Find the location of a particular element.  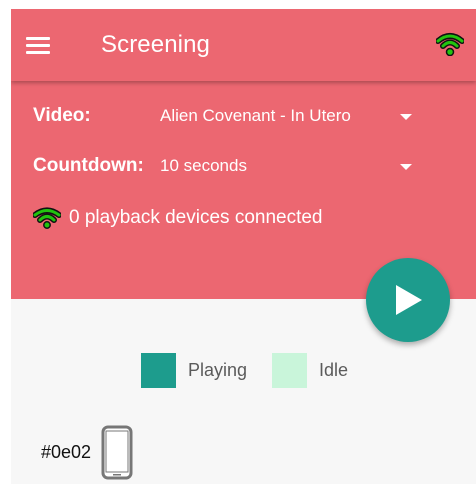

play-icon is located at coordinates (409, 300).